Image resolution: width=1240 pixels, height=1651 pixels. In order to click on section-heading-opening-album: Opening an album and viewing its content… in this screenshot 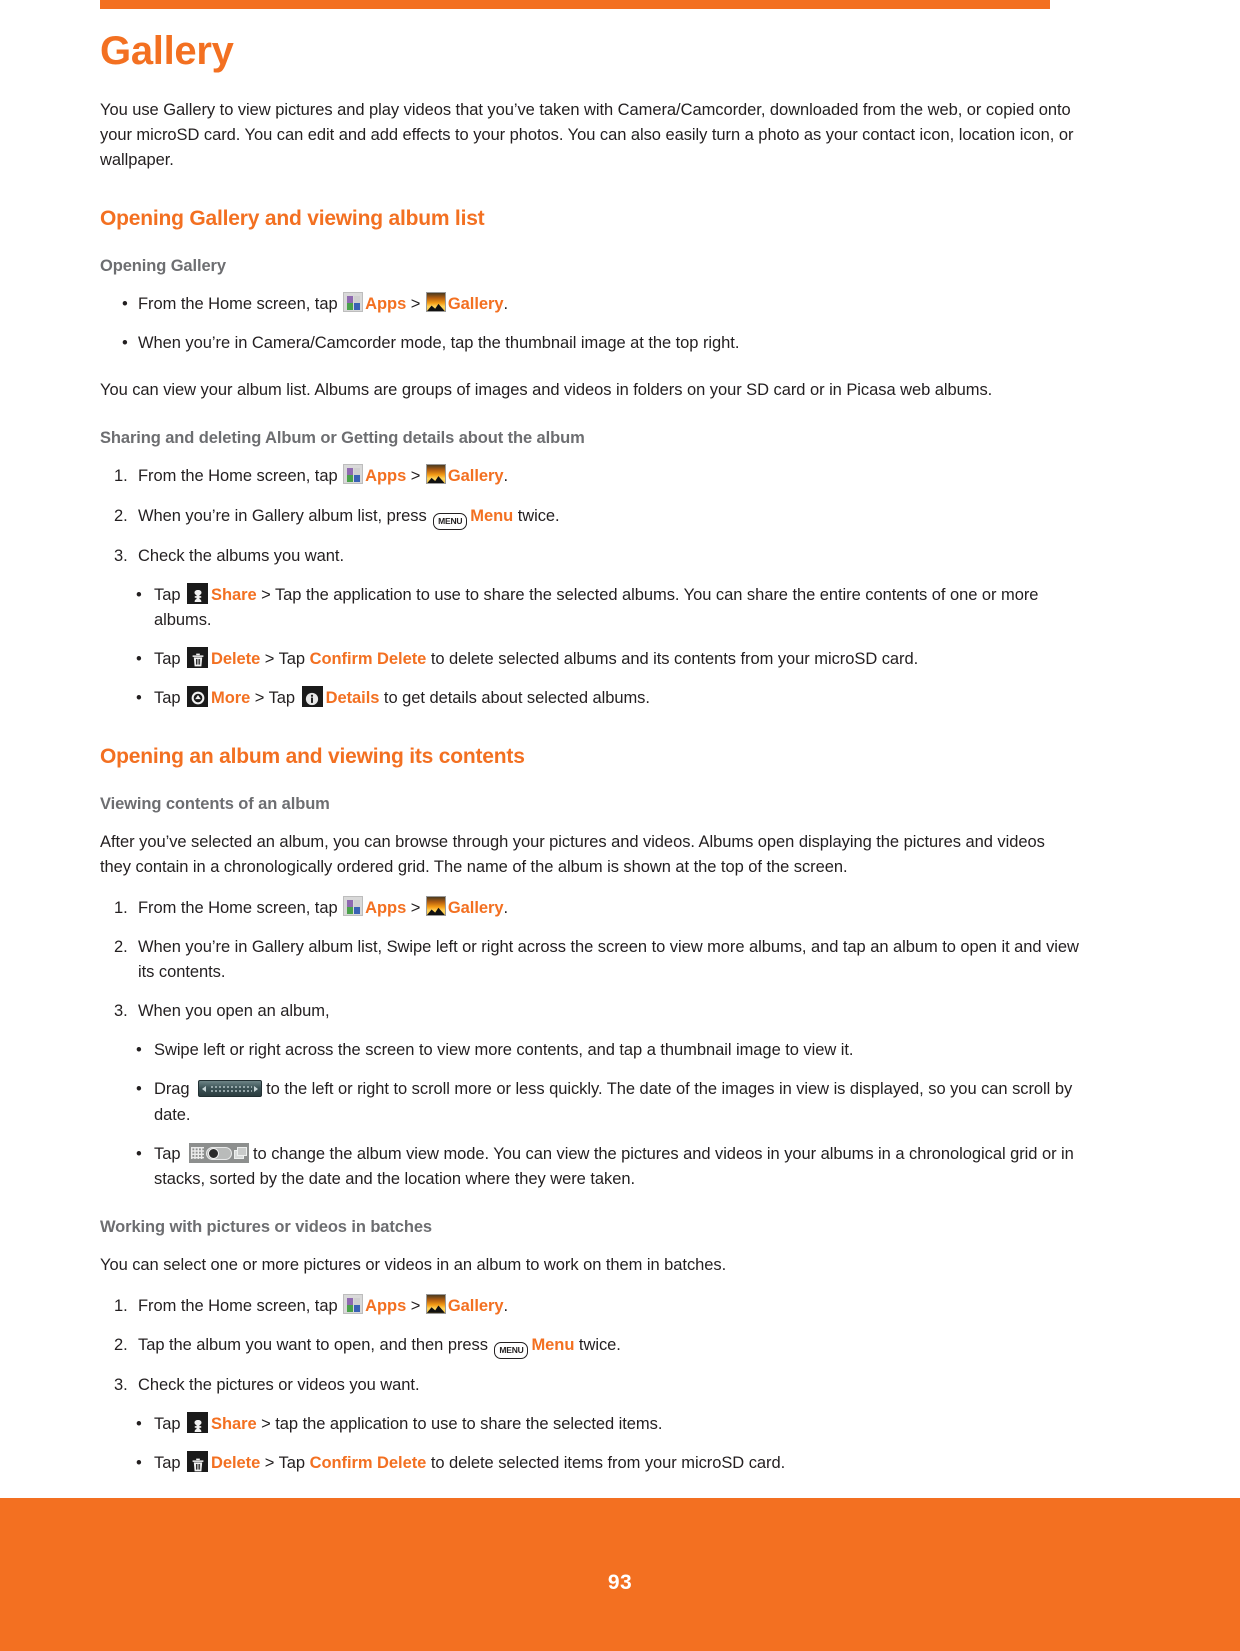, I will do `click(312, 756)`.